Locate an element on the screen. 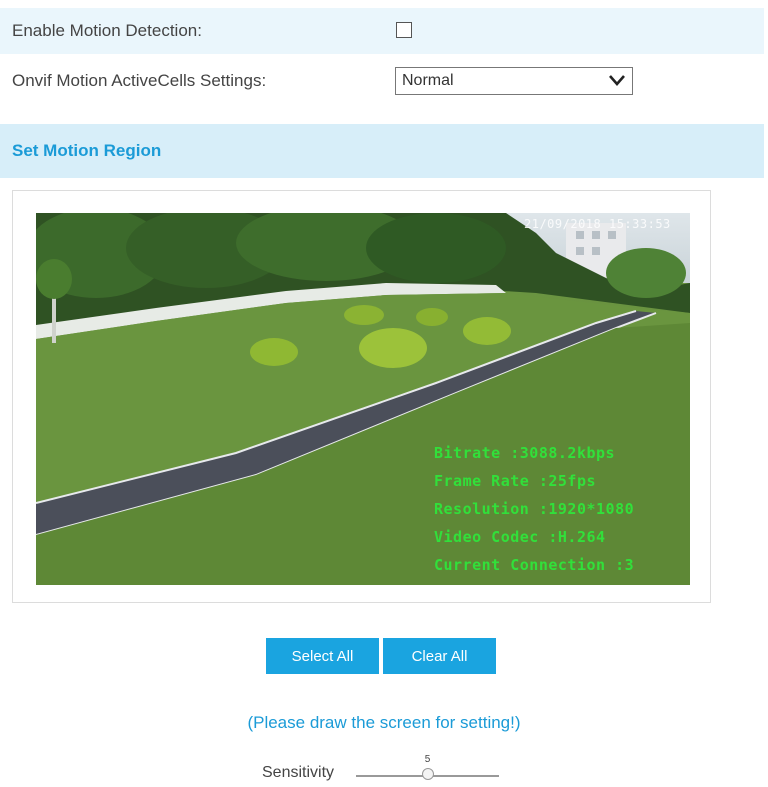 This screenshot has height=787, width=768. activecells-label: Onvif Motion ActiveCells Settings: is located at coordinates (139, 80).